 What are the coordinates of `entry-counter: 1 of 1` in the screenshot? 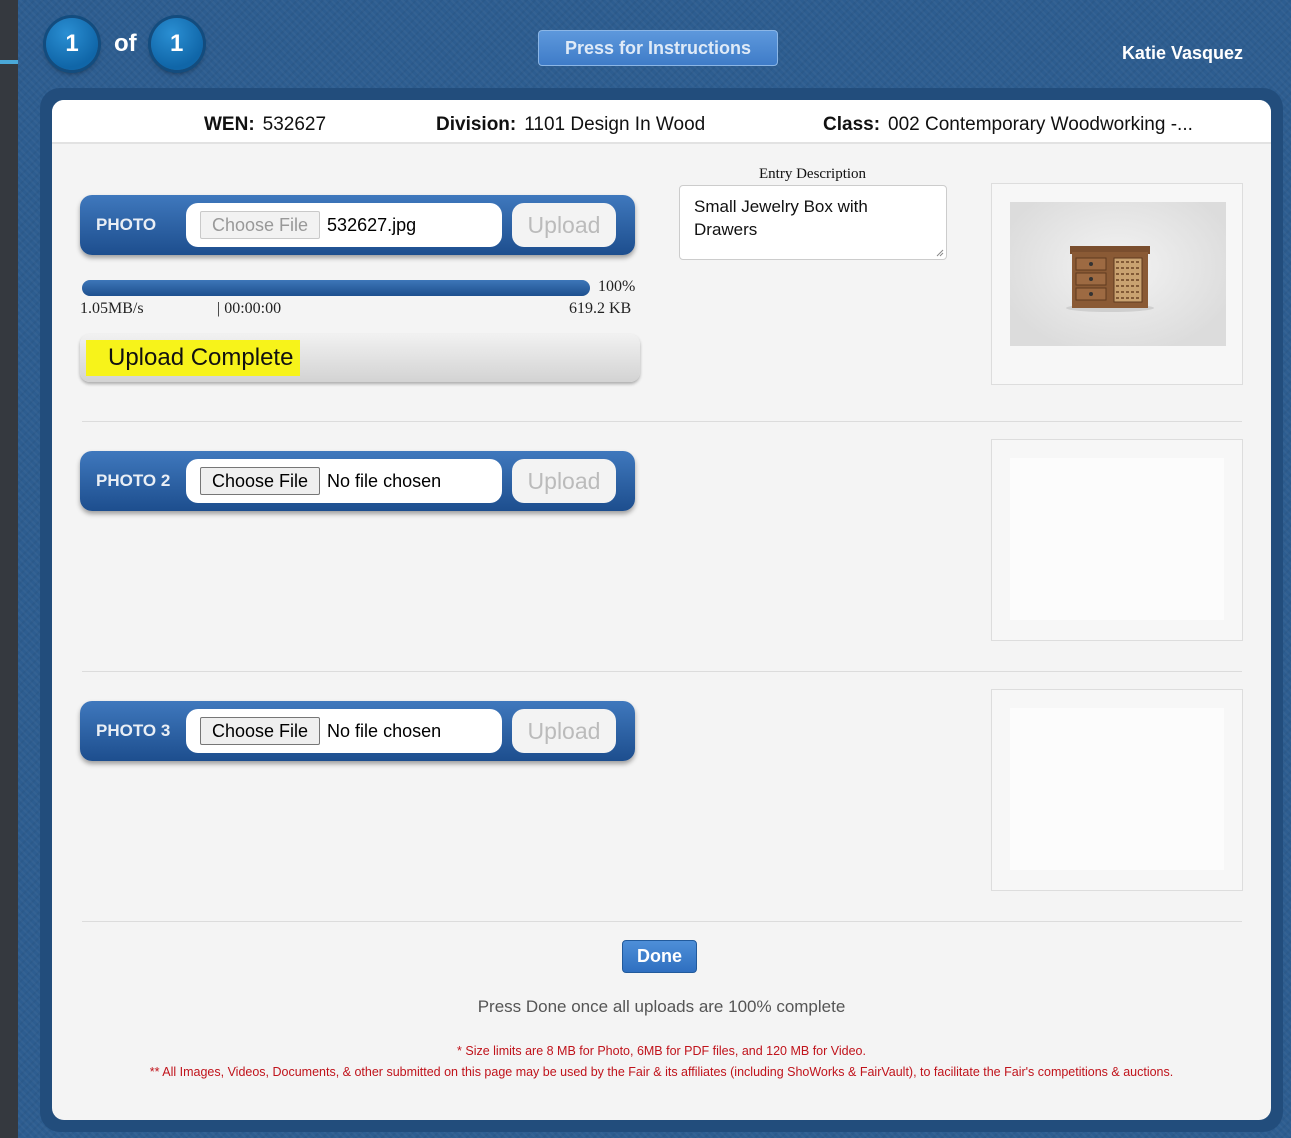 It's located at (124, 44).